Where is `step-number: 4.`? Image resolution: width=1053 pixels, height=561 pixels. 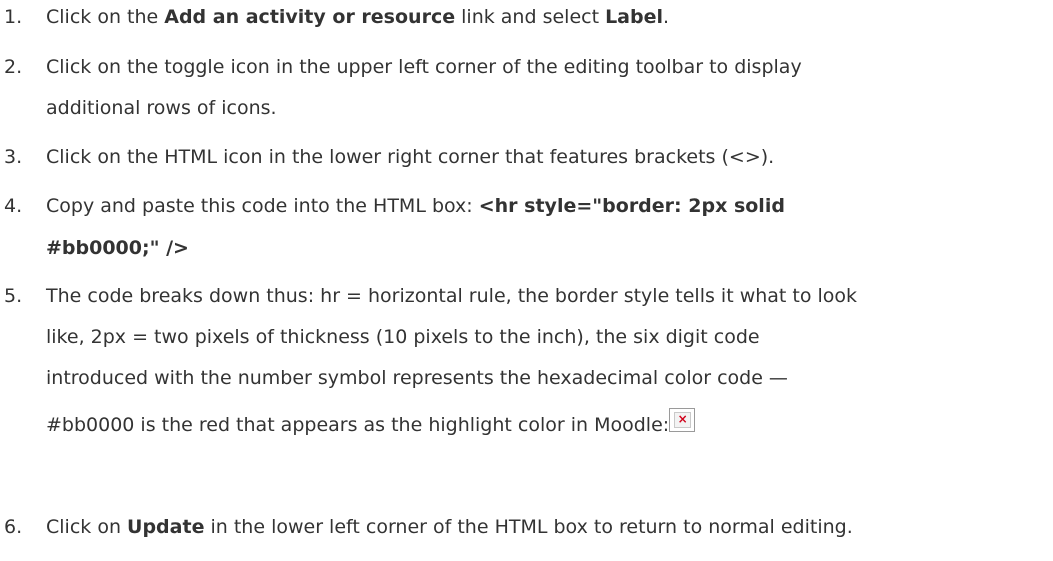
step-number: 4. is located at coordinates (13, 206).